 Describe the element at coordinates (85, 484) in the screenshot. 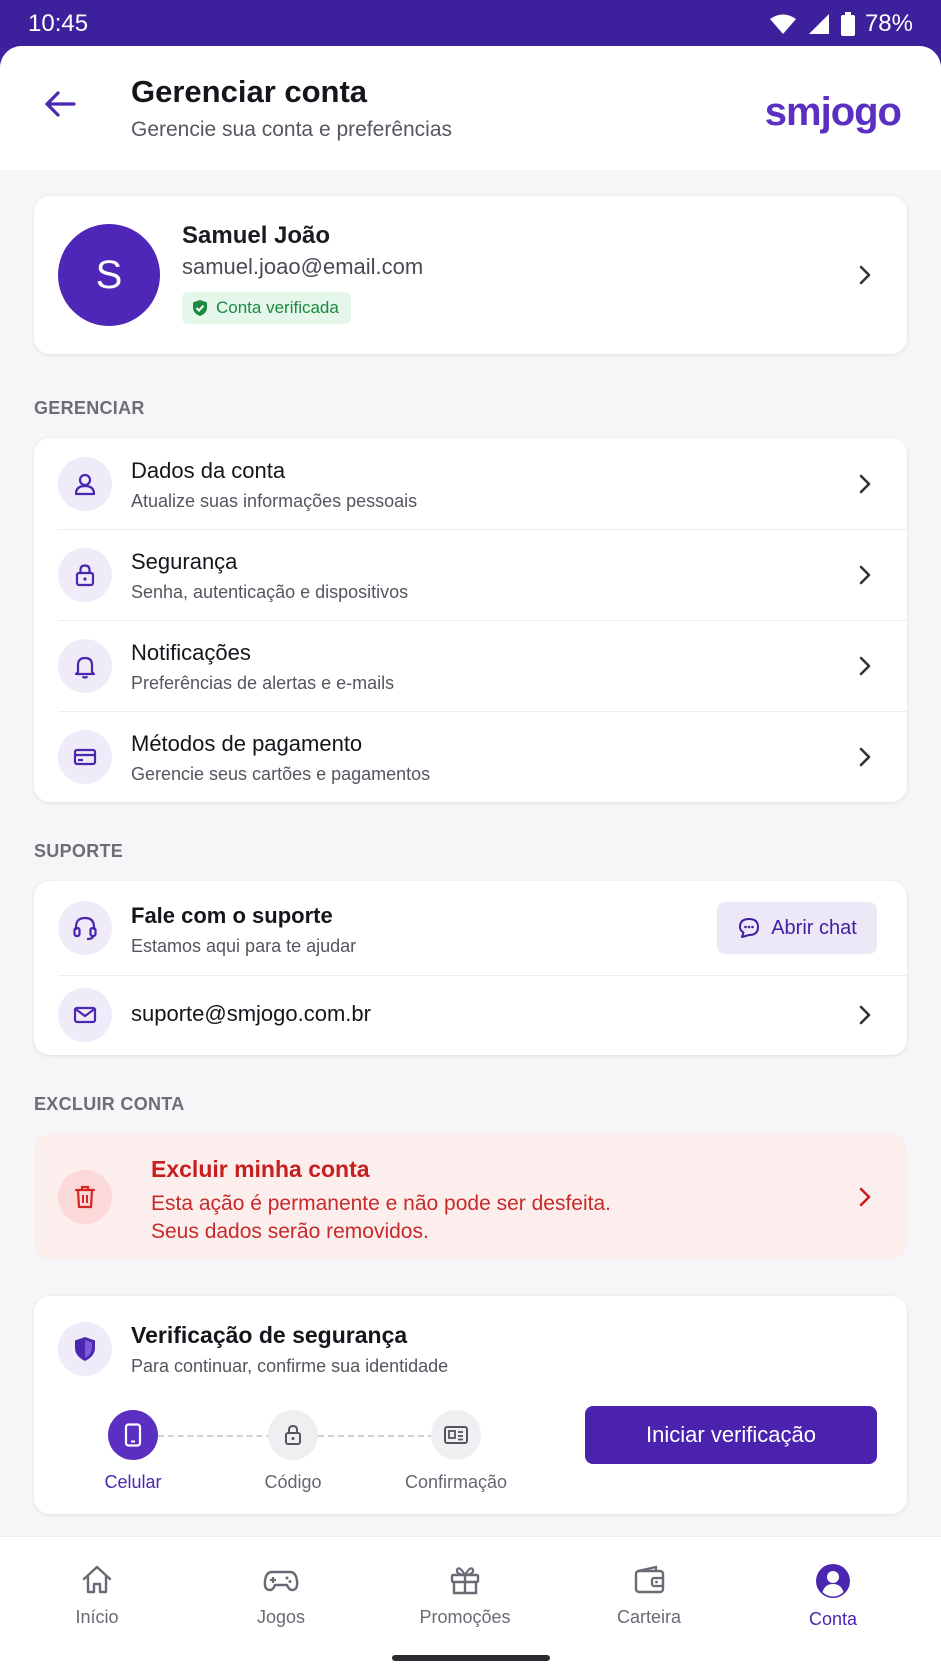

I see `user-icon` at that location.